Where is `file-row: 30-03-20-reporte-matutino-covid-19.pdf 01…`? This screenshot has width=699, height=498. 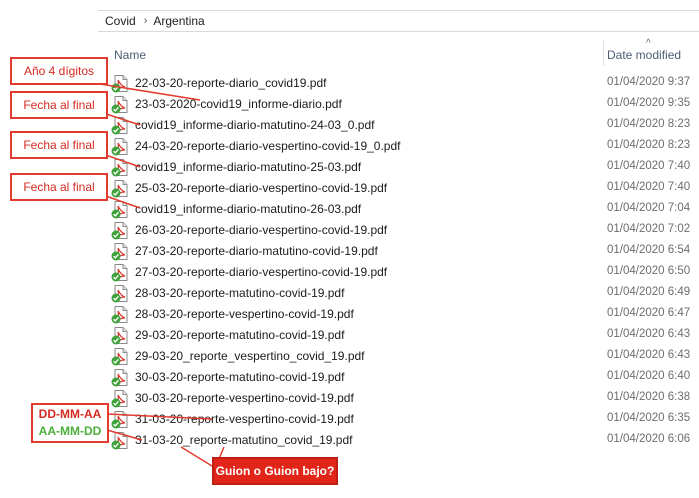
file-row: 30-03-20-reporte-matutino-covid-19.pdf 01… is located at coordinates (404, 377).